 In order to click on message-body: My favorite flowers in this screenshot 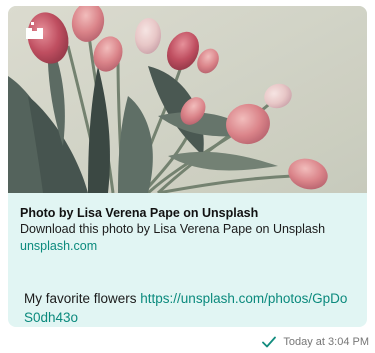, I will do `click(82, 298)`.